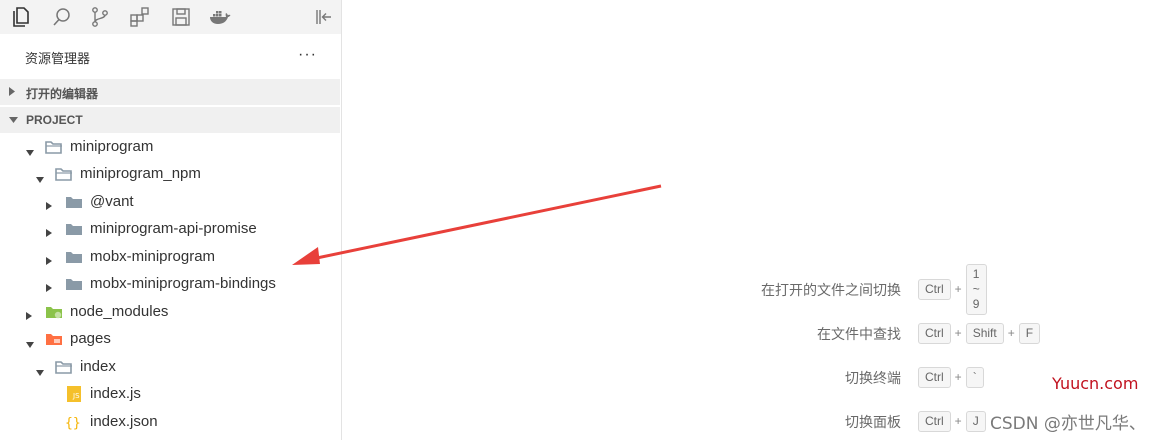  What do you see at coordinates (1068, 424) in the screenshot?
I see `csdn-watermark: CSDN @亦世凡华、` at bounding box center [1068, 424].